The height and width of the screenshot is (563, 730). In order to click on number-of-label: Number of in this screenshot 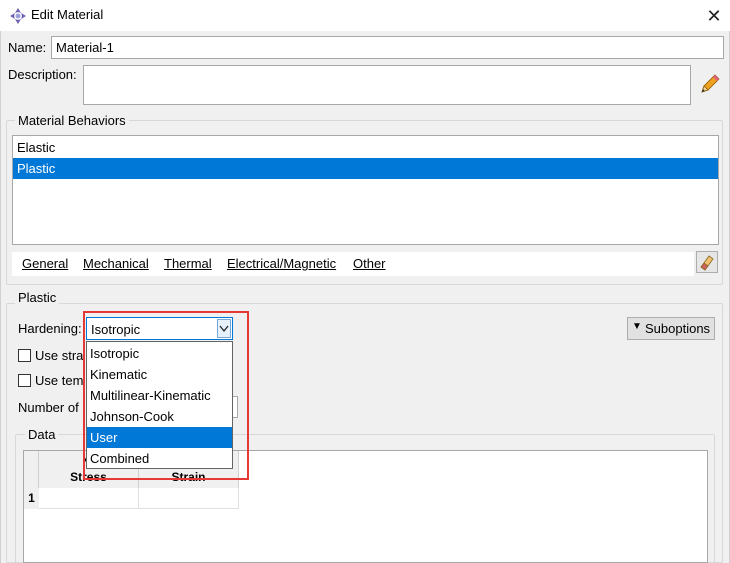, I will do `click(48, 407)`.